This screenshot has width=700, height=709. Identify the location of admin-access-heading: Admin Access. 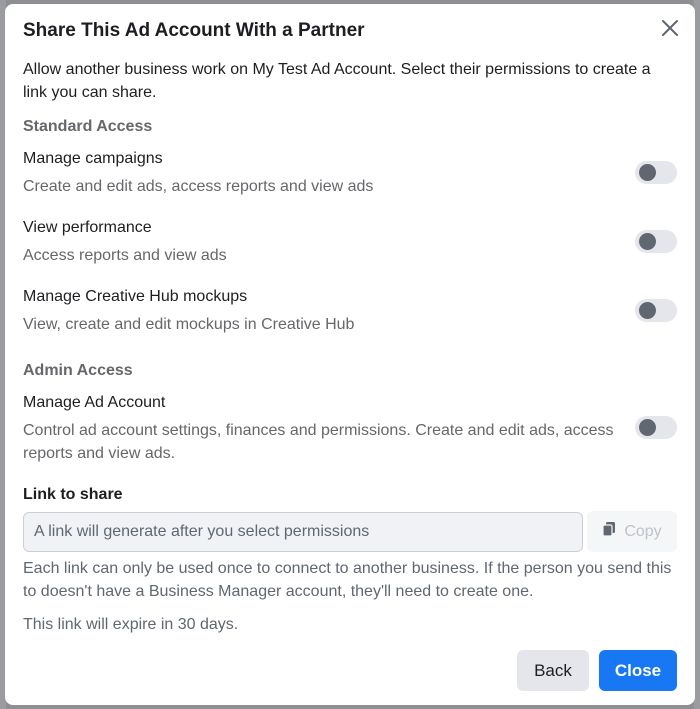
(78, 370).